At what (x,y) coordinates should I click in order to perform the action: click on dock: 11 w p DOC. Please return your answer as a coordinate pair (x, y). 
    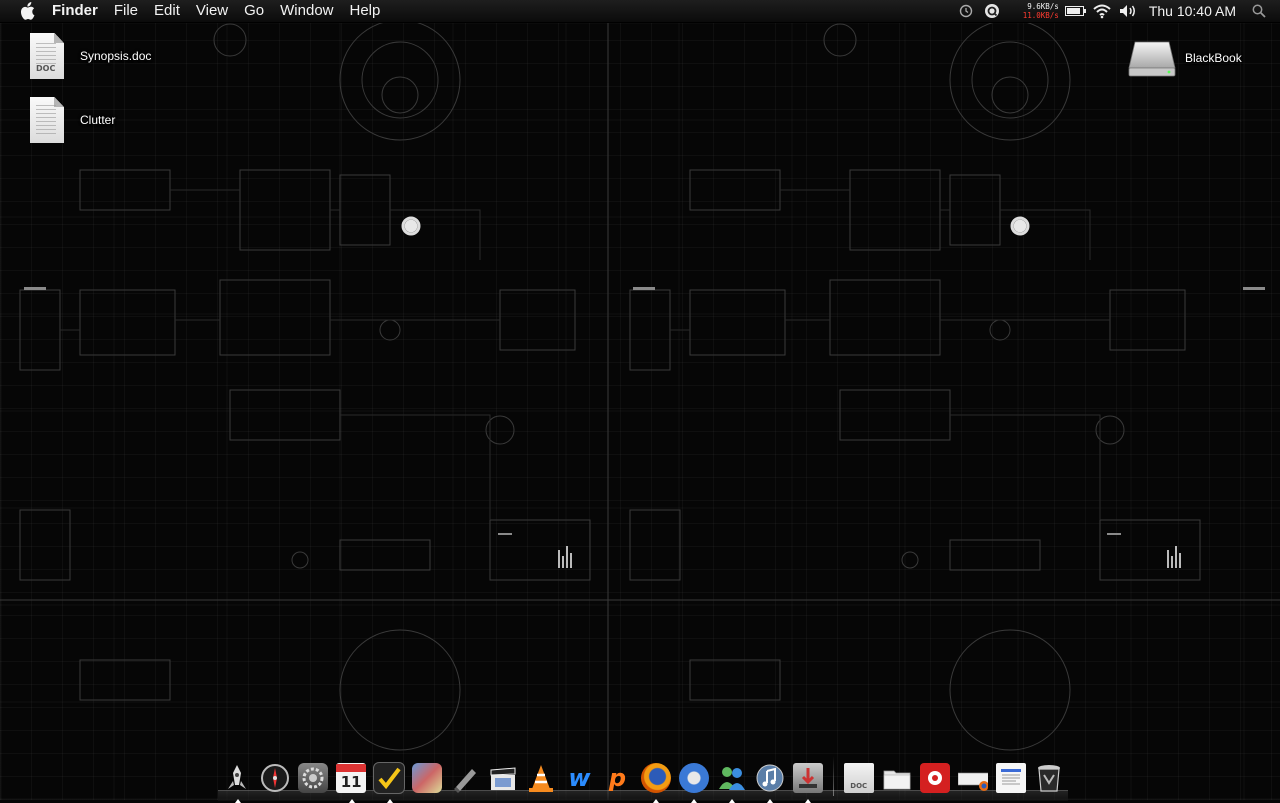
    Looking at the image, I should click on (643, 776).